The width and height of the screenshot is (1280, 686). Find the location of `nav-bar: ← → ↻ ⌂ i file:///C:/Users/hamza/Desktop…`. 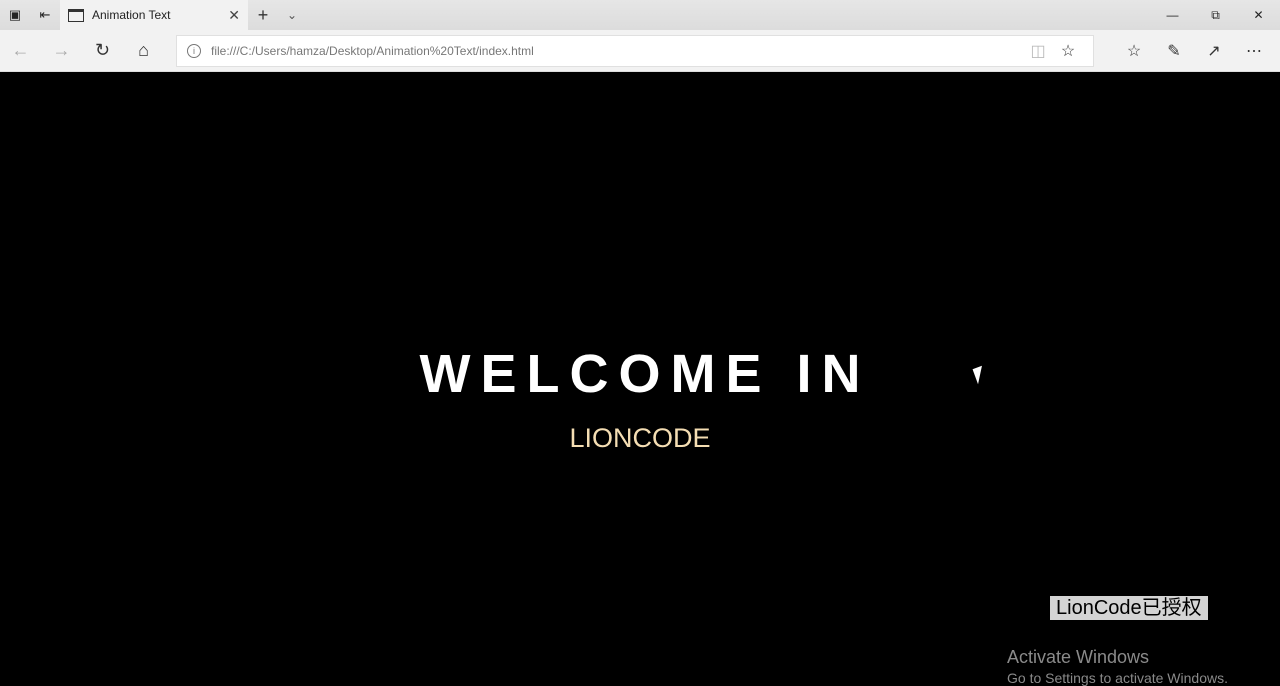

nav-bar: ← → ↻ ⌂ i file:///C:/Users/hamza/Desktop… is located at coordinates (640, 51).